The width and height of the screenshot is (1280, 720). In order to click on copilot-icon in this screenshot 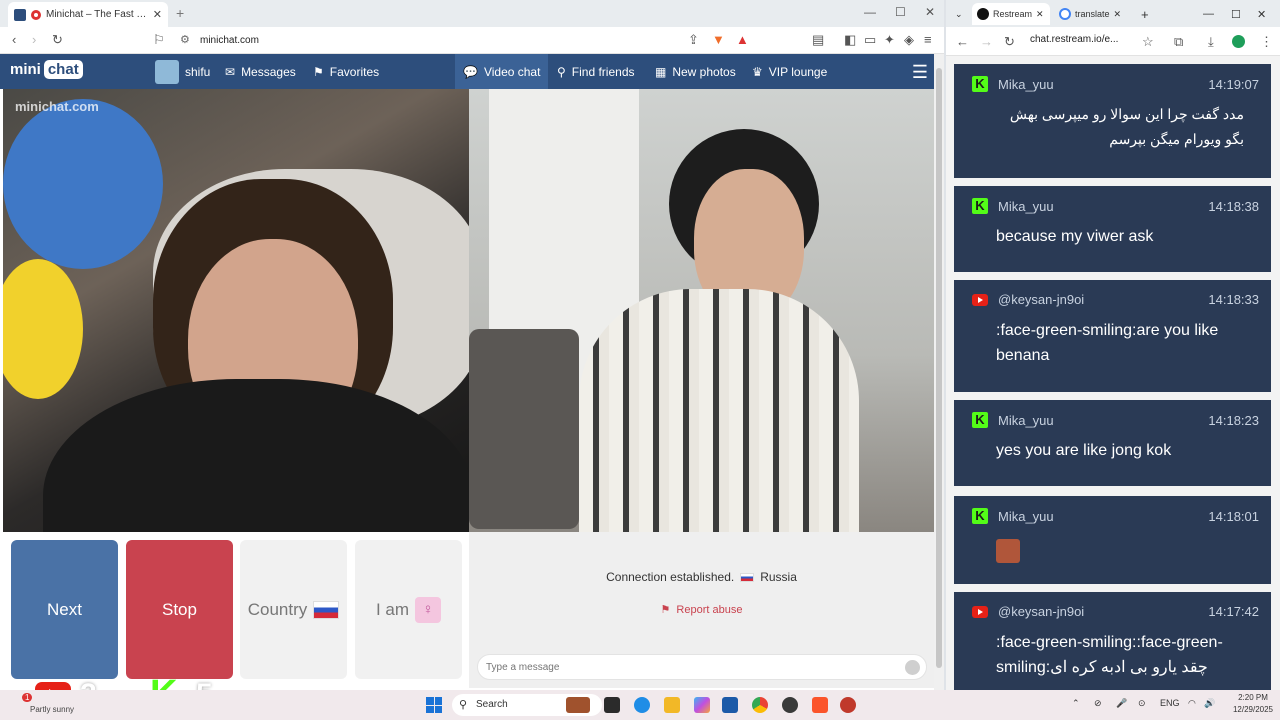, I will do `click(702, 705)`.